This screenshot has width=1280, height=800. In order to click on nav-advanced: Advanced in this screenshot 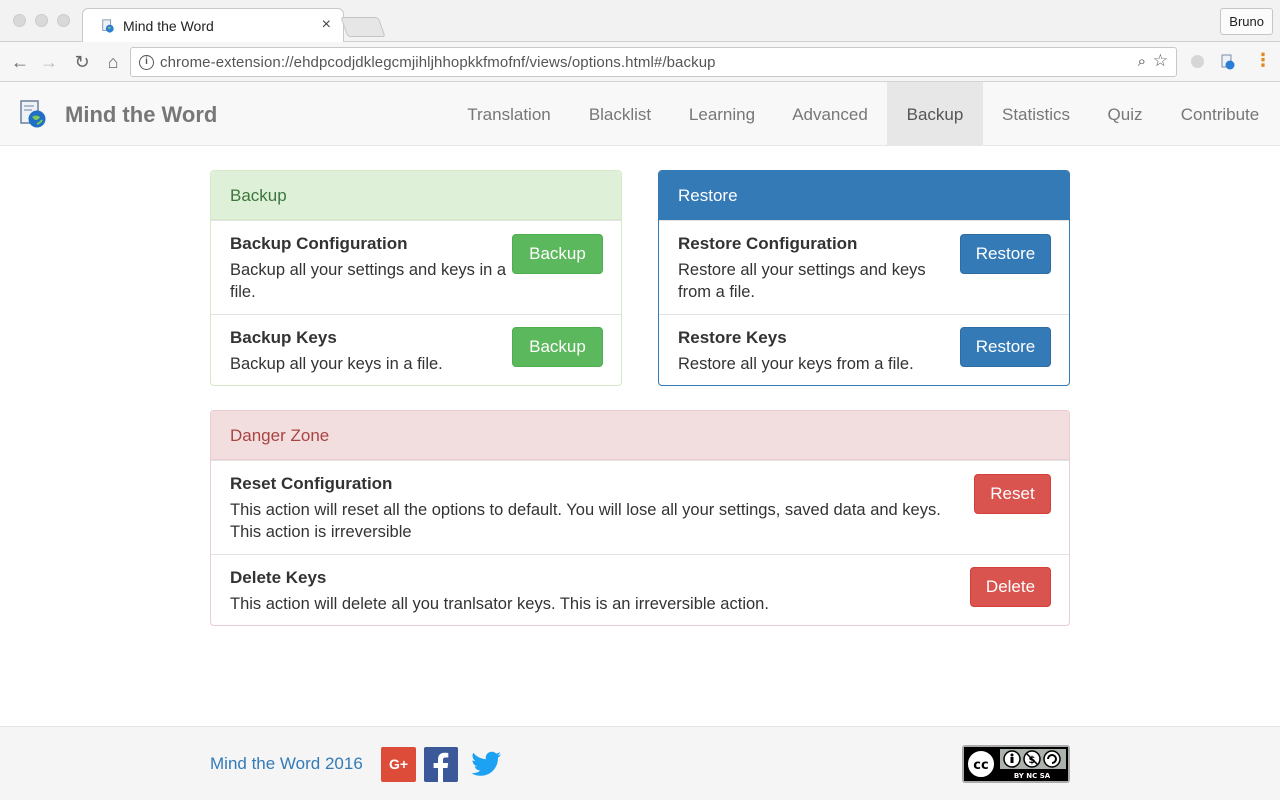, I will do `click(830, 113)`.